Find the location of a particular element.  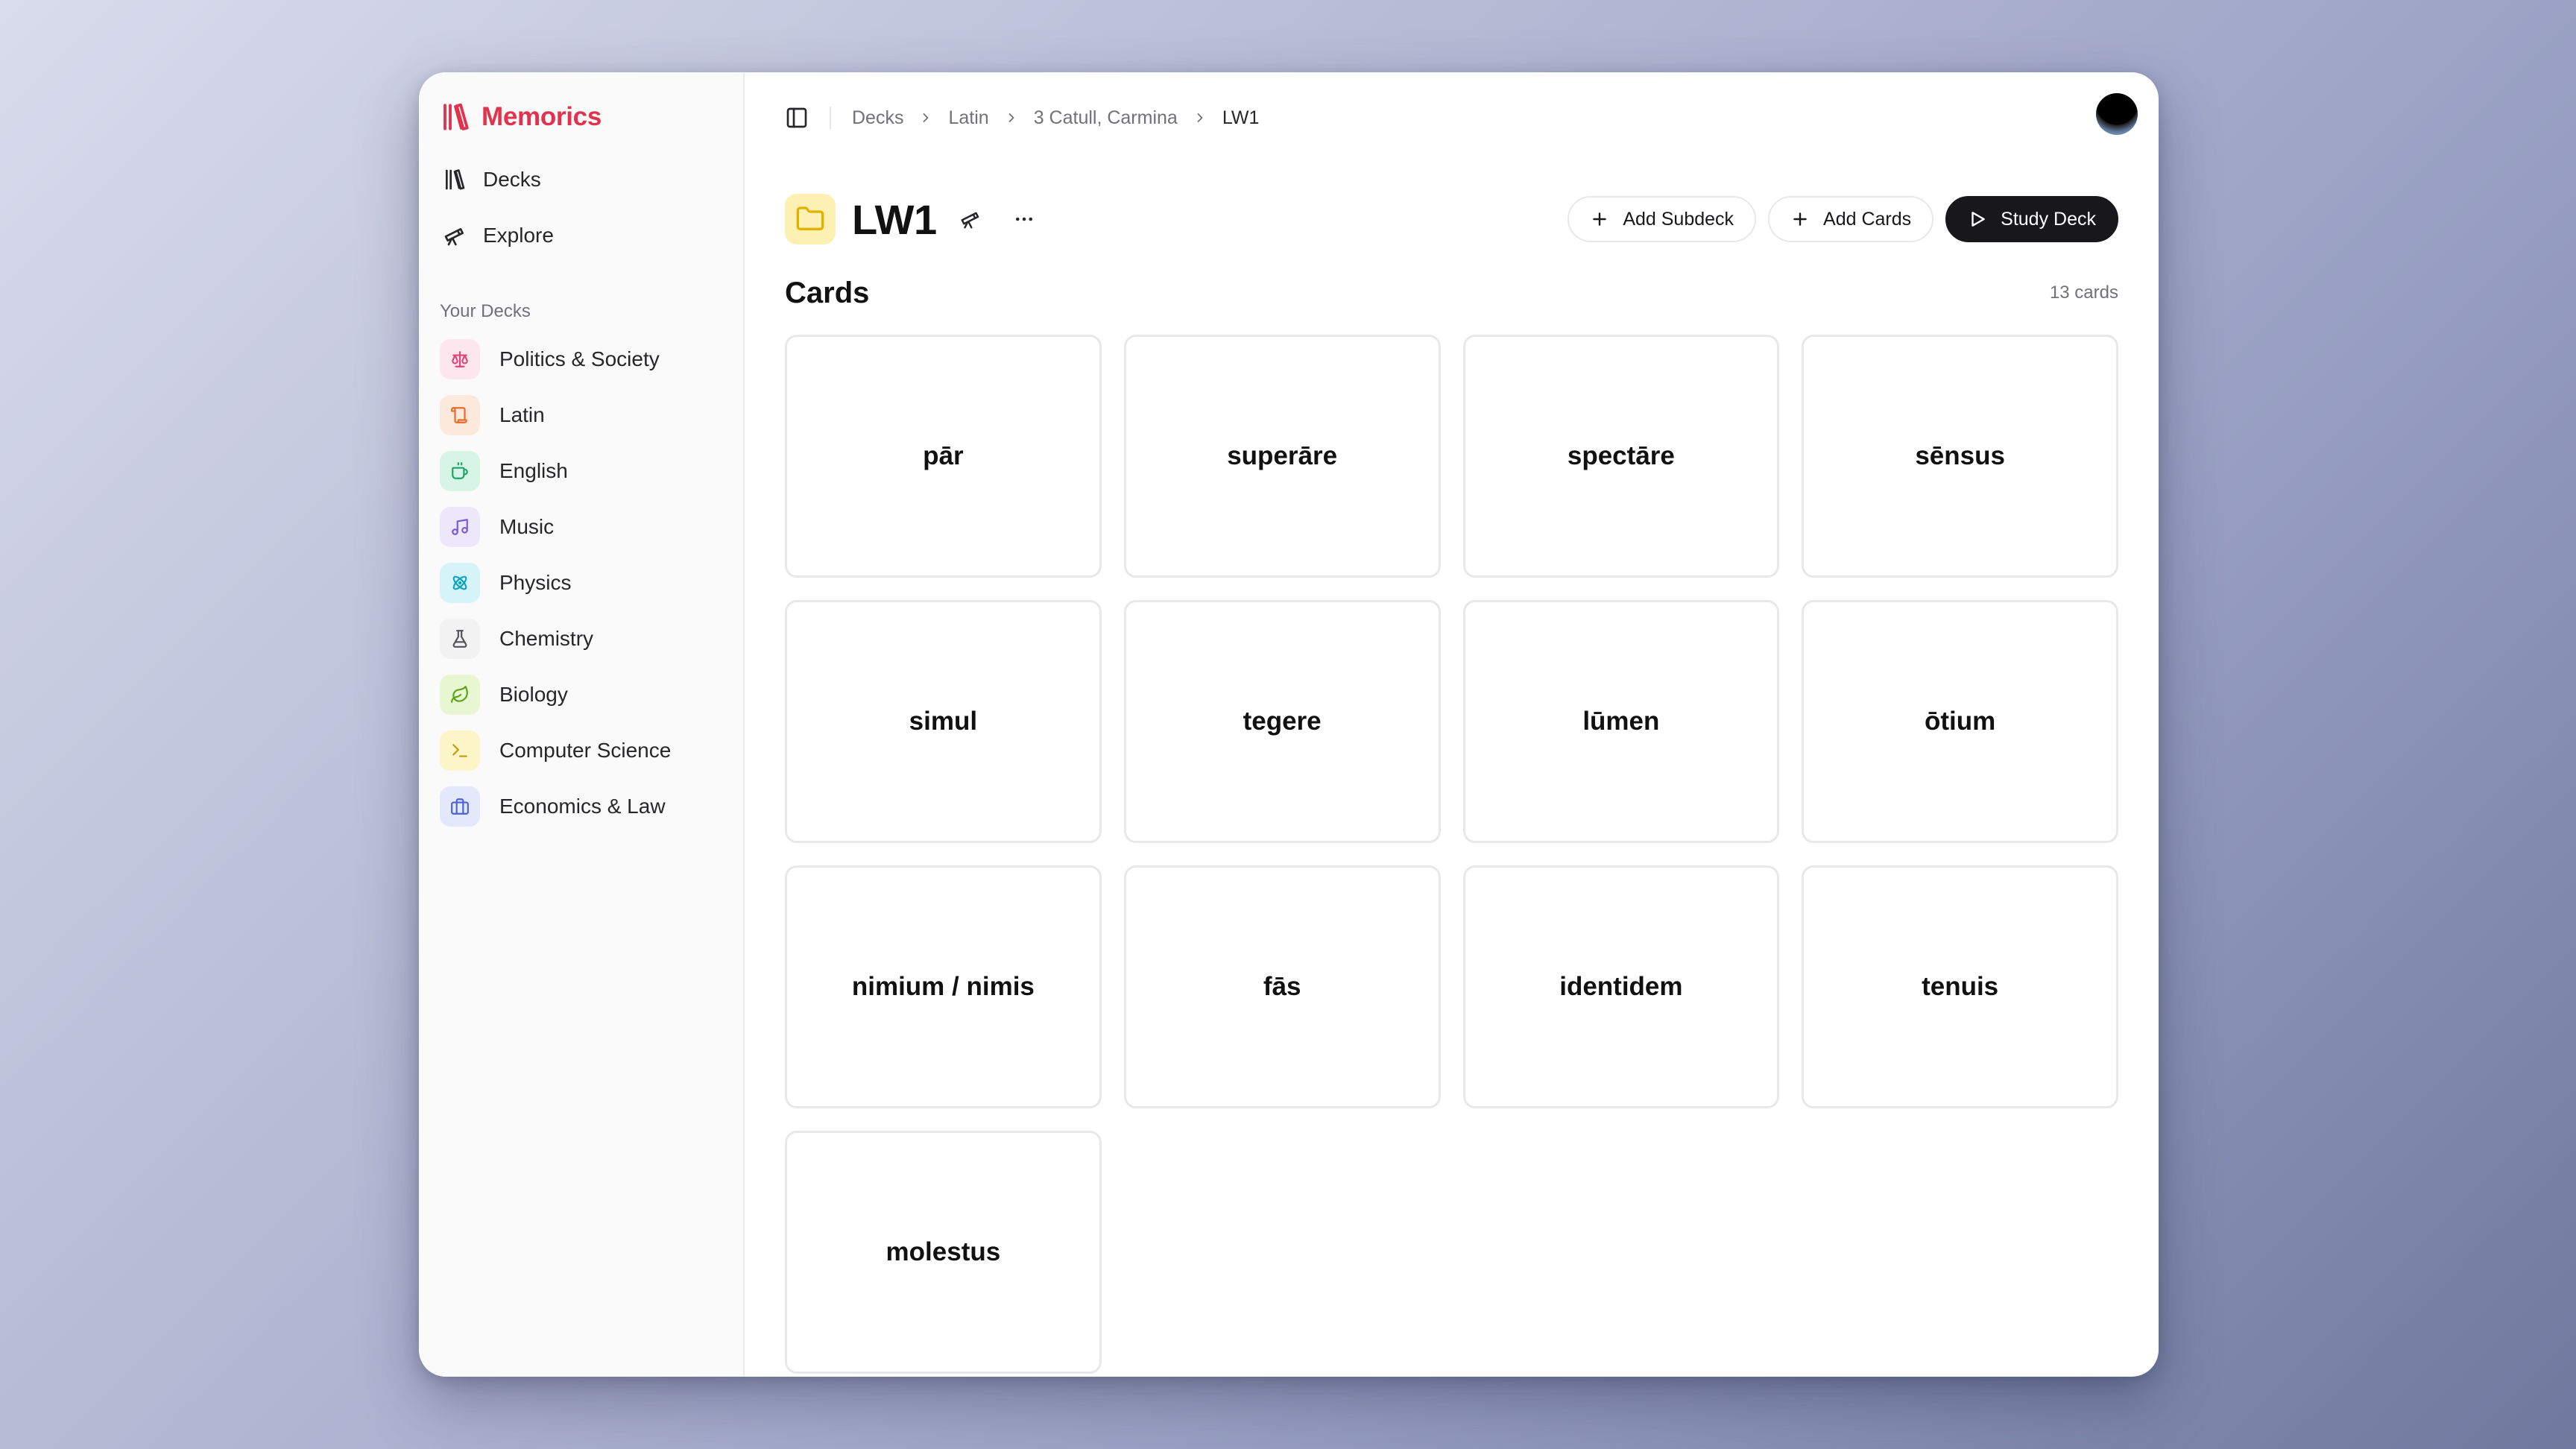

coffee-icon is located at coordinates (460, 471).